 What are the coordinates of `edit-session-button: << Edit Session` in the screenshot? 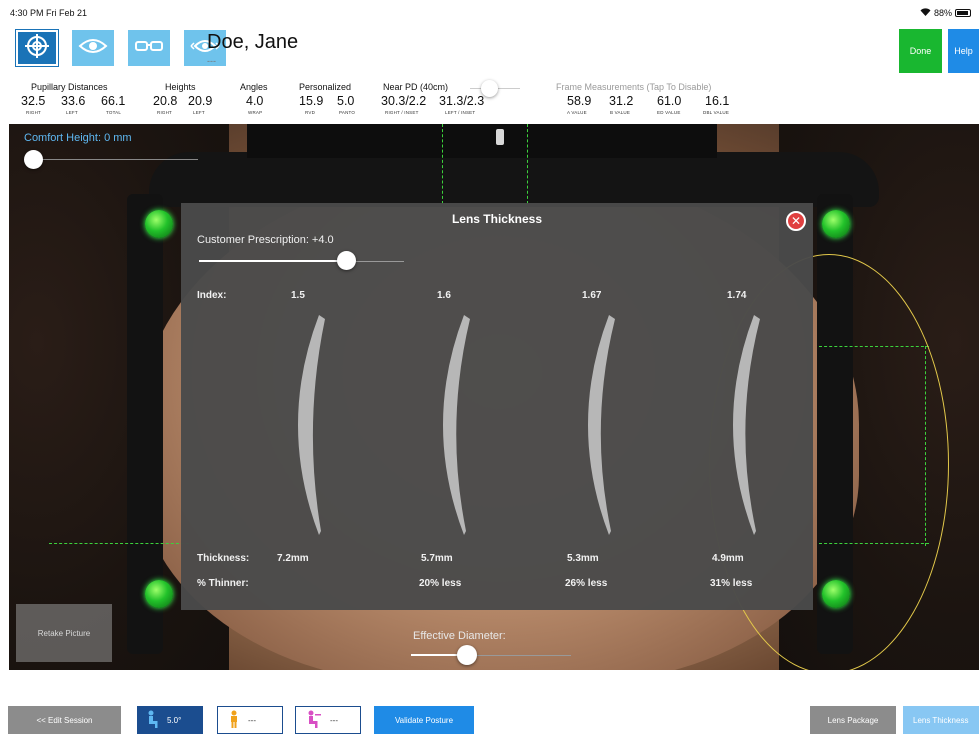 It's located at (64, 720).